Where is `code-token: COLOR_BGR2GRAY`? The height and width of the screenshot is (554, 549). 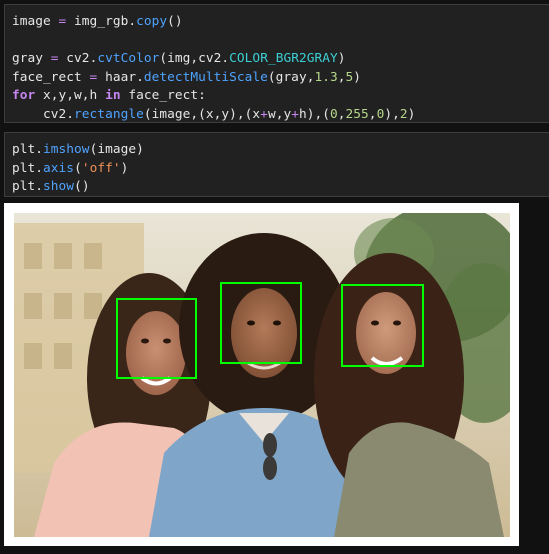 code-token: COLOR_BGR2GRAY is located at coordinates (283, 58).